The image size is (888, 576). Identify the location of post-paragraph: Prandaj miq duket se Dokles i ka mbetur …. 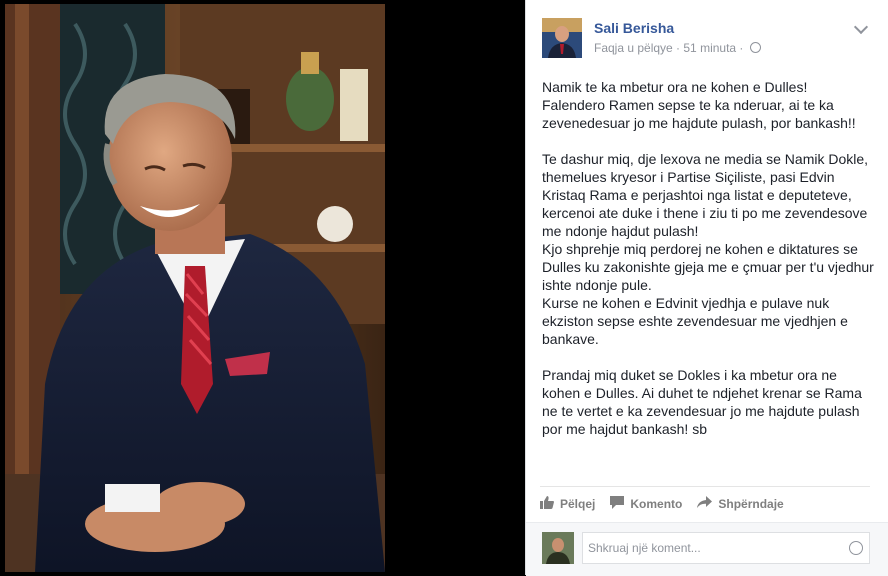
(702, 402).